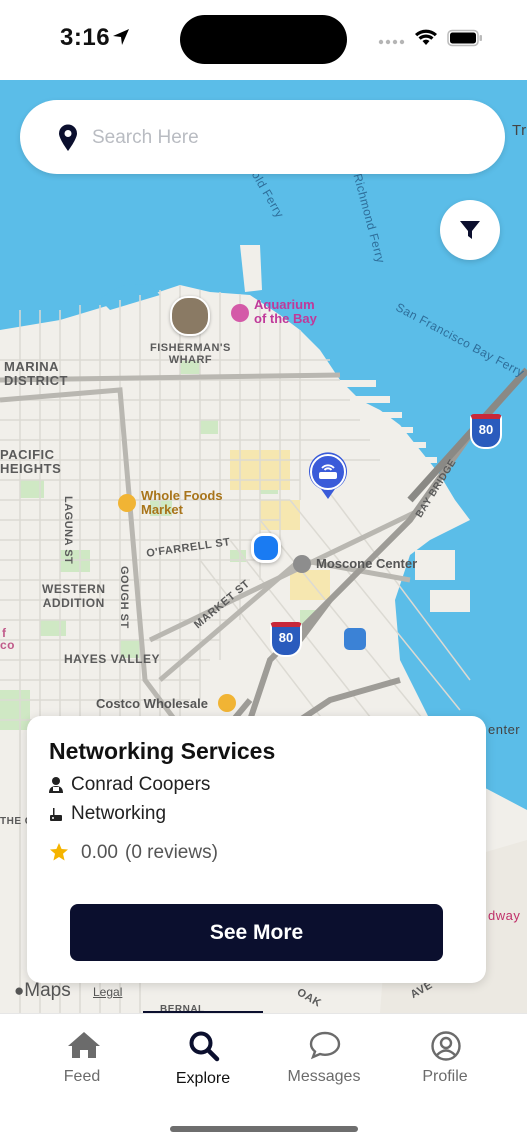 The height and width of the screenshot is (1144, 527). I want to click on location-arrow-icon, so click(121, 37).